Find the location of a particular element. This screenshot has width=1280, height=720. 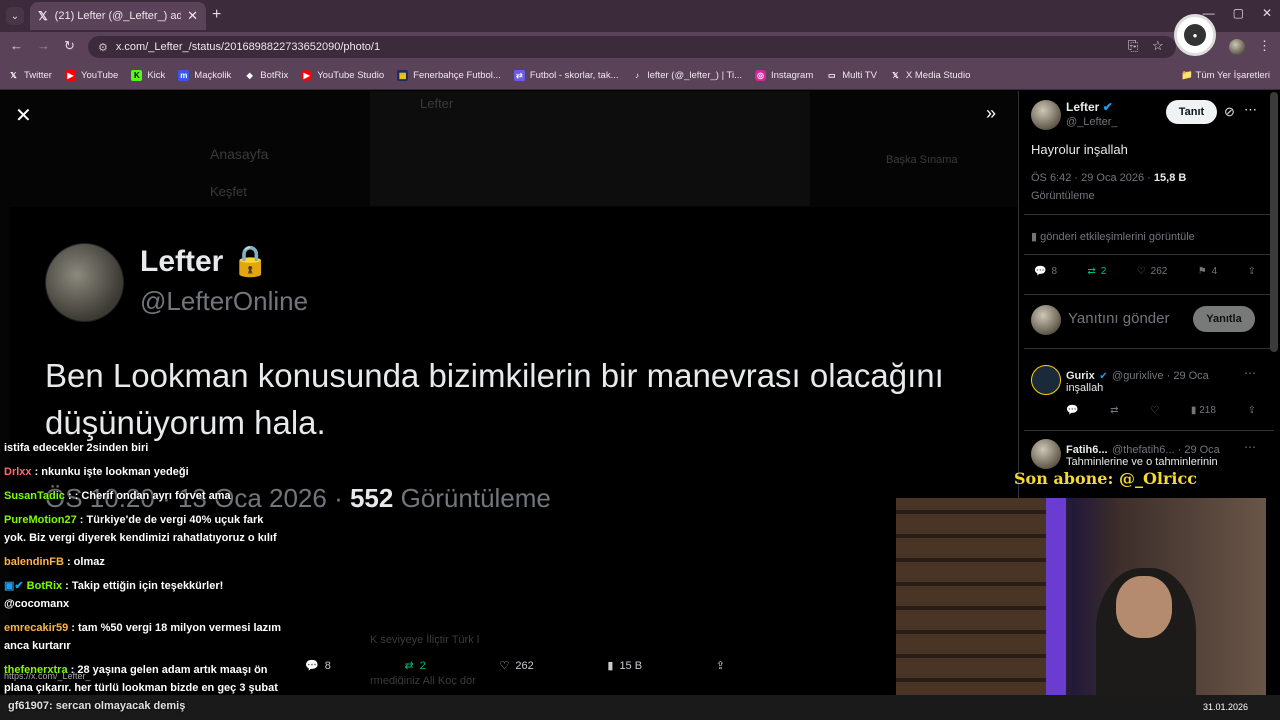

reply-input: Yanıtını gönder is located at coordinates (1118, 318).